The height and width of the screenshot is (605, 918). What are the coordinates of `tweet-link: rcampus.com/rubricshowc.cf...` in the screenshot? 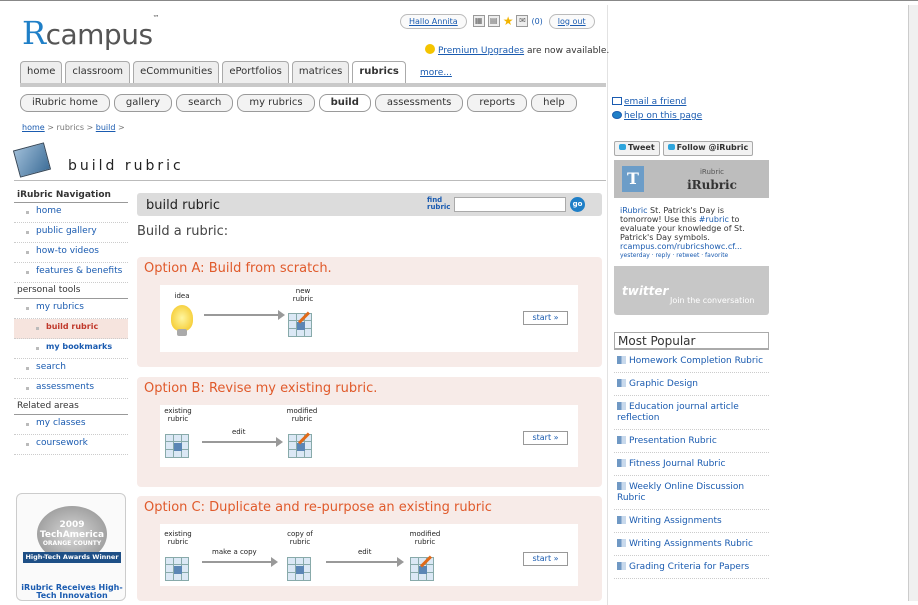 It's located at (681, 246).